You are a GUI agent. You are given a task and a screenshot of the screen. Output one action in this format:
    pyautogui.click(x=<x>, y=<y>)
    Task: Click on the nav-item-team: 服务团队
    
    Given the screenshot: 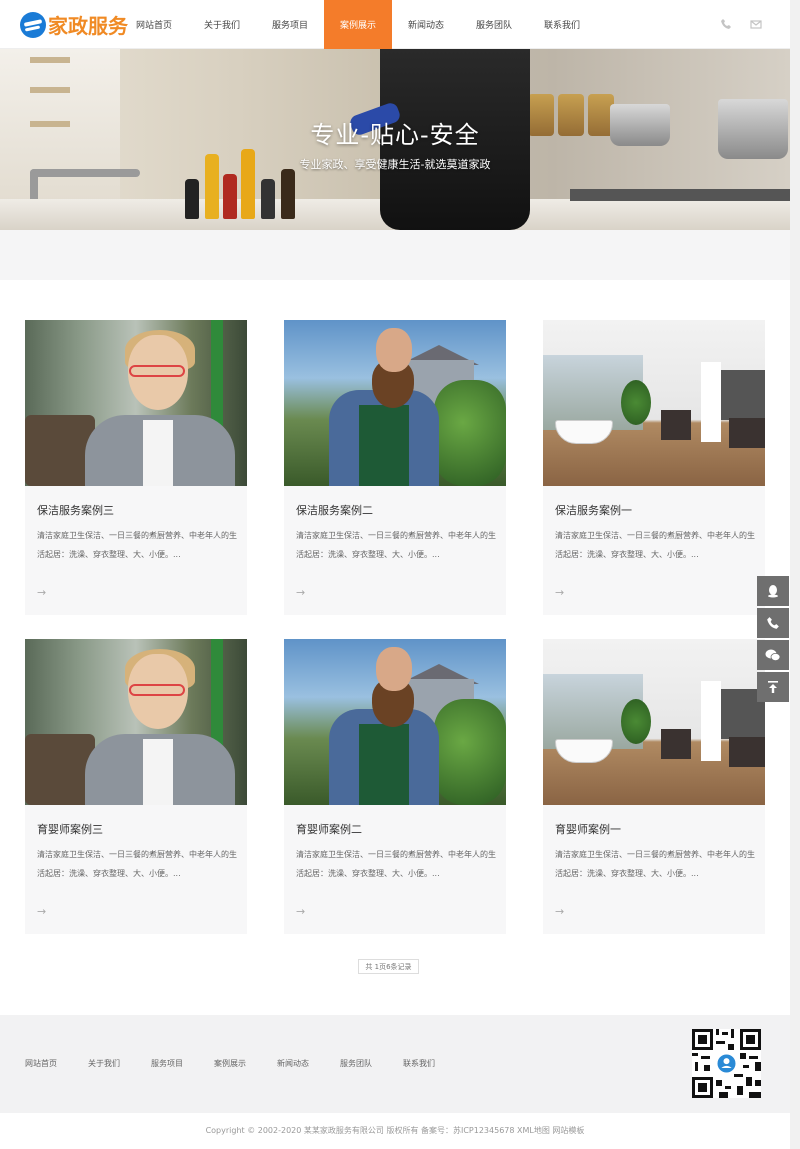 What is the action you would take?
    pyautogui.click(x=494, y=24)
    